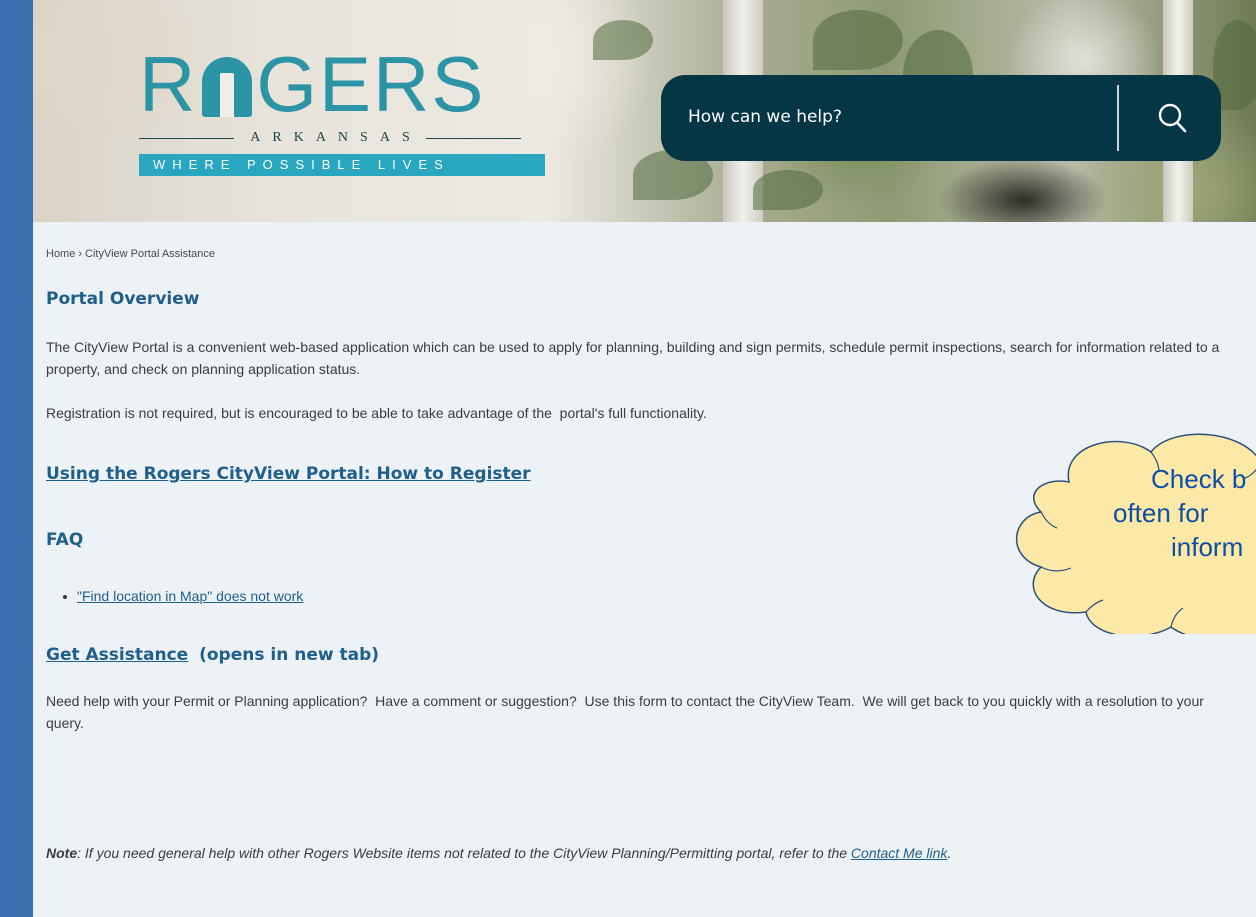 Image resolution: width=1256 pixels, height=917 pixels. What do you see at coordinates (1207, 547) in the screenshot?
I see `callout-line: inform` at bounding box center [1207, 547].